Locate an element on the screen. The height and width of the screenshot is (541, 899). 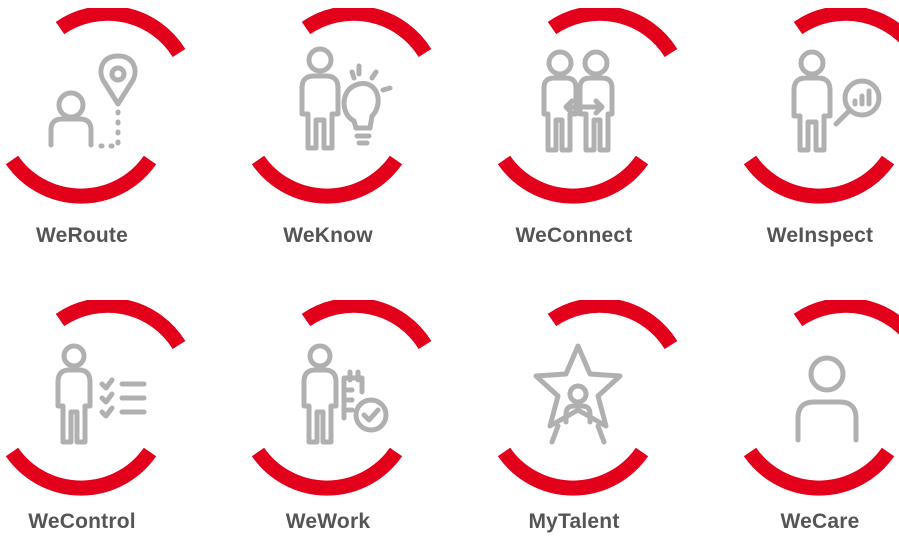
person-location-pin-icon is located at coordinates (93, 101).